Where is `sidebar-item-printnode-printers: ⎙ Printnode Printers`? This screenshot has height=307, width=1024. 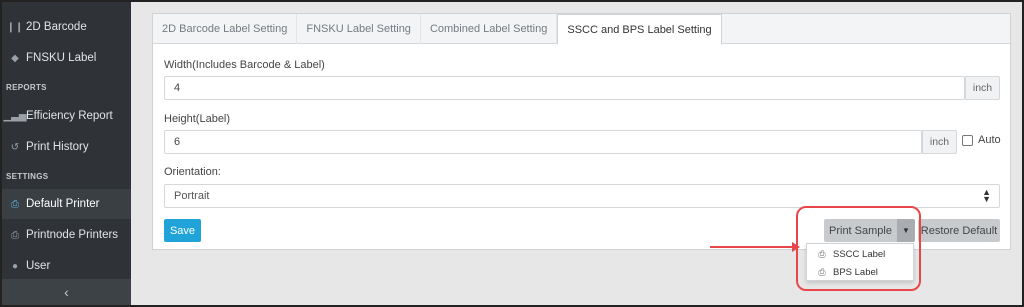 sidebar-item-printnode-printers: ⎙ Printnode Printers is located at coordinates (66, 235).